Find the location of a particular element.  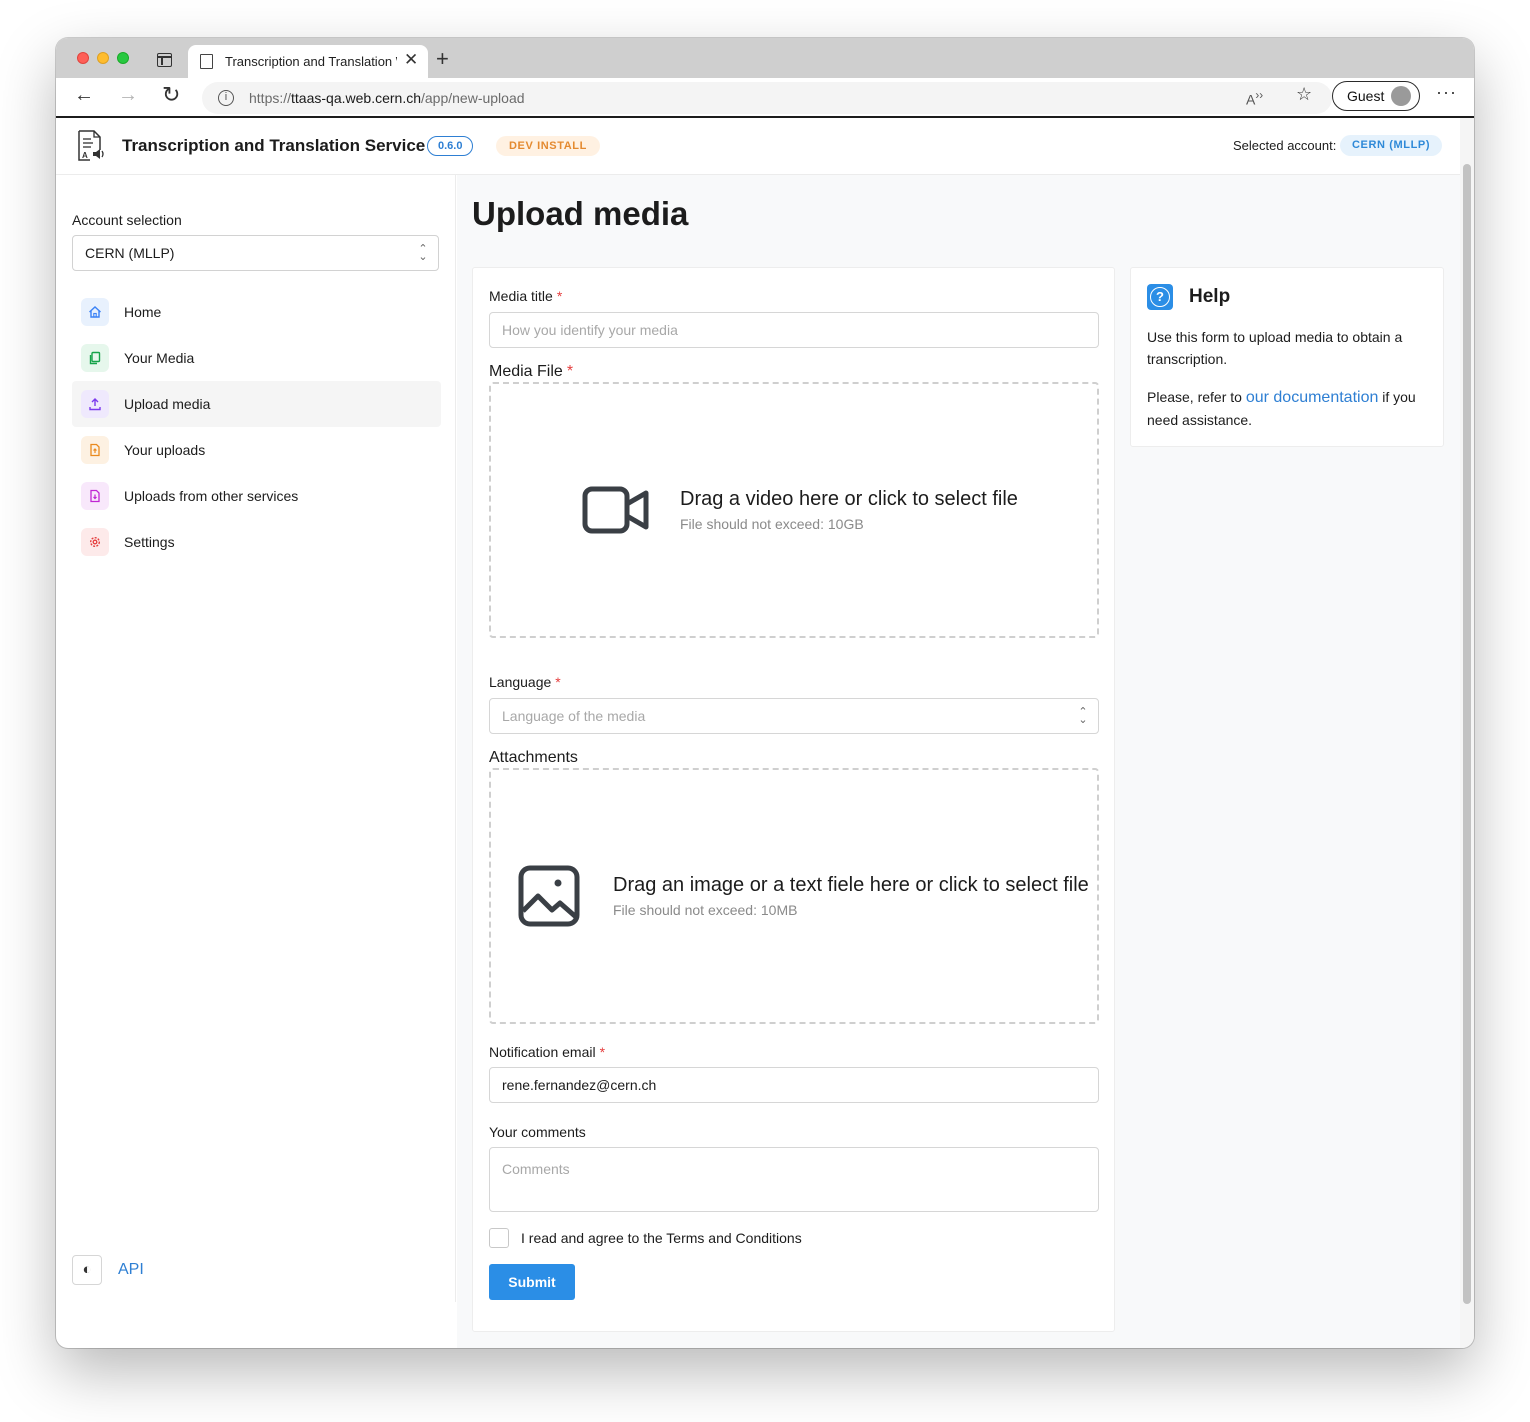

comments-label: Your comments is located at coordinates (537, 1132).